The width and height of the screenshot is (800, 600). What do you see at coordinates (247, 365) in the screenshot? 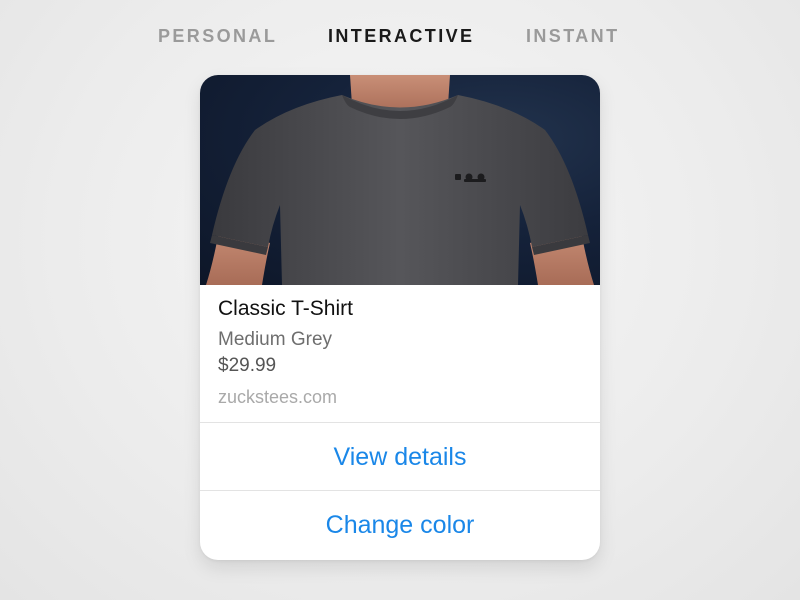
I see `product-price: $29.99` at bounding box center [247, 365].